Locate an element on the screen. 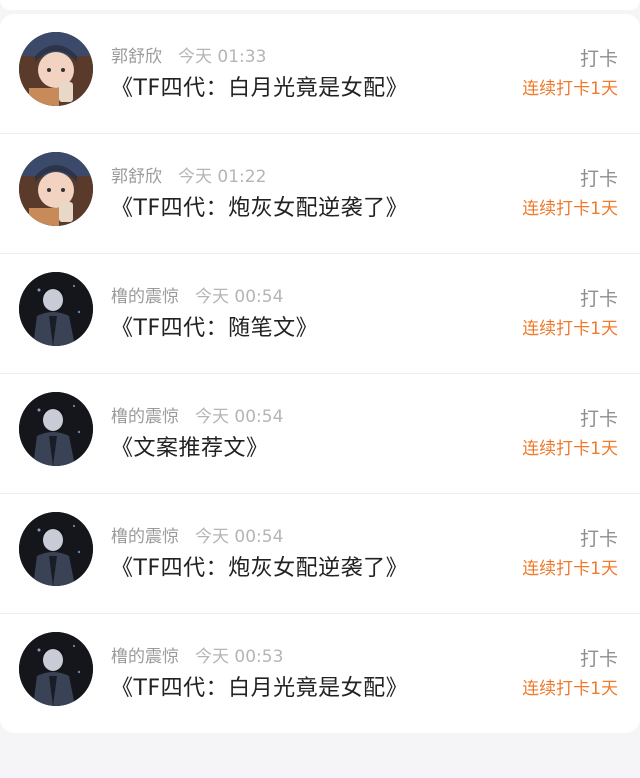 Image resolution: width=640 pixels, height=778 pixels. book-title: 《TF四代：随笔文》 is located at coordinates (214, 326).